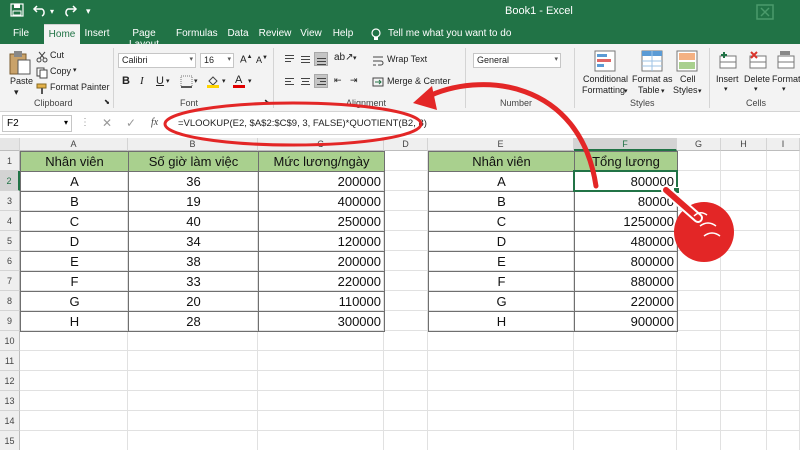 This screenshot has width=800, height=450. Describe the element at coordinates (75, 70) in the screenshot. I see `copy-dropdown-icon: ▾` at that location.